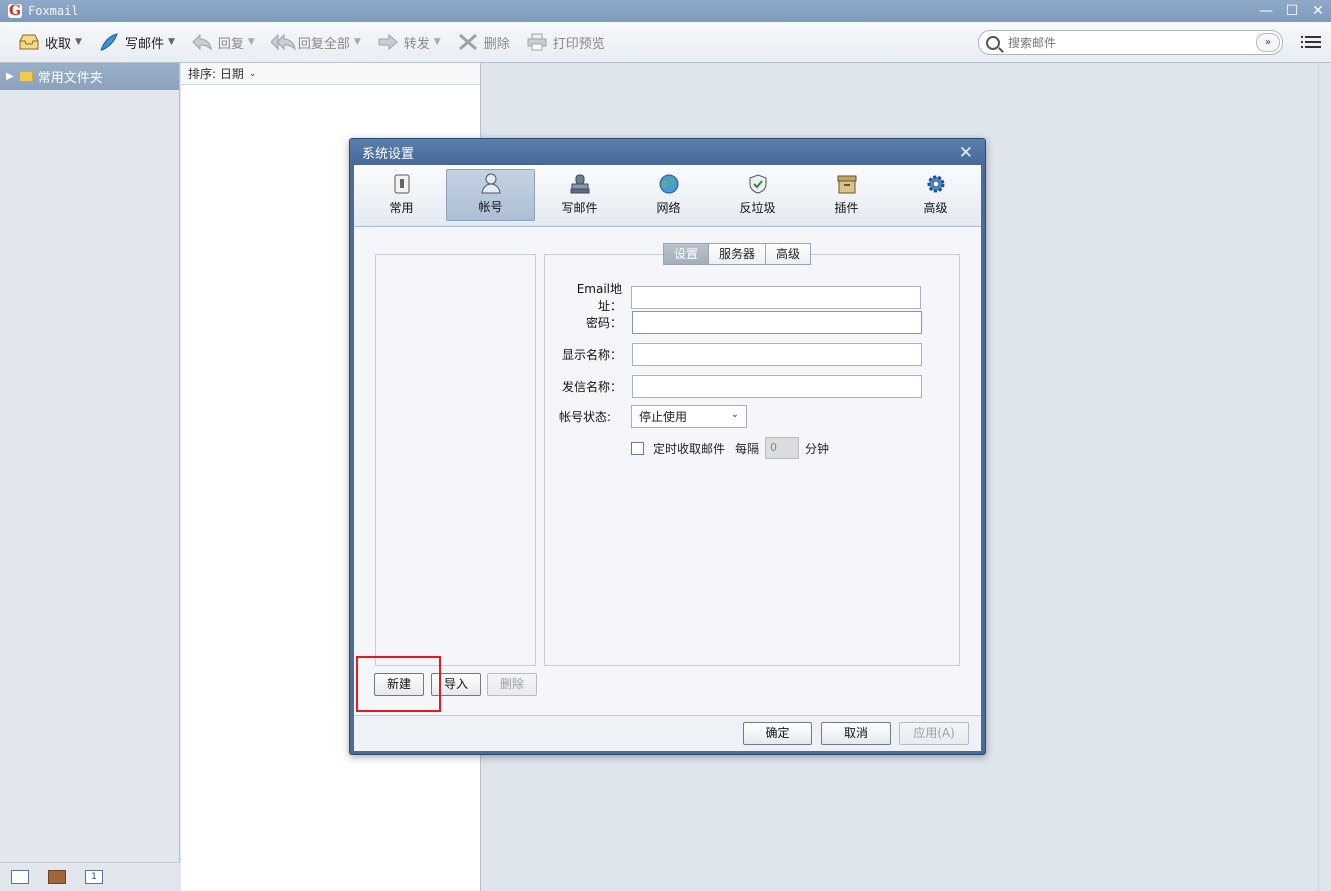  Describe the element at coordinates (1268, 42) in the screenshot. I see `search-options-button: »` at that location.